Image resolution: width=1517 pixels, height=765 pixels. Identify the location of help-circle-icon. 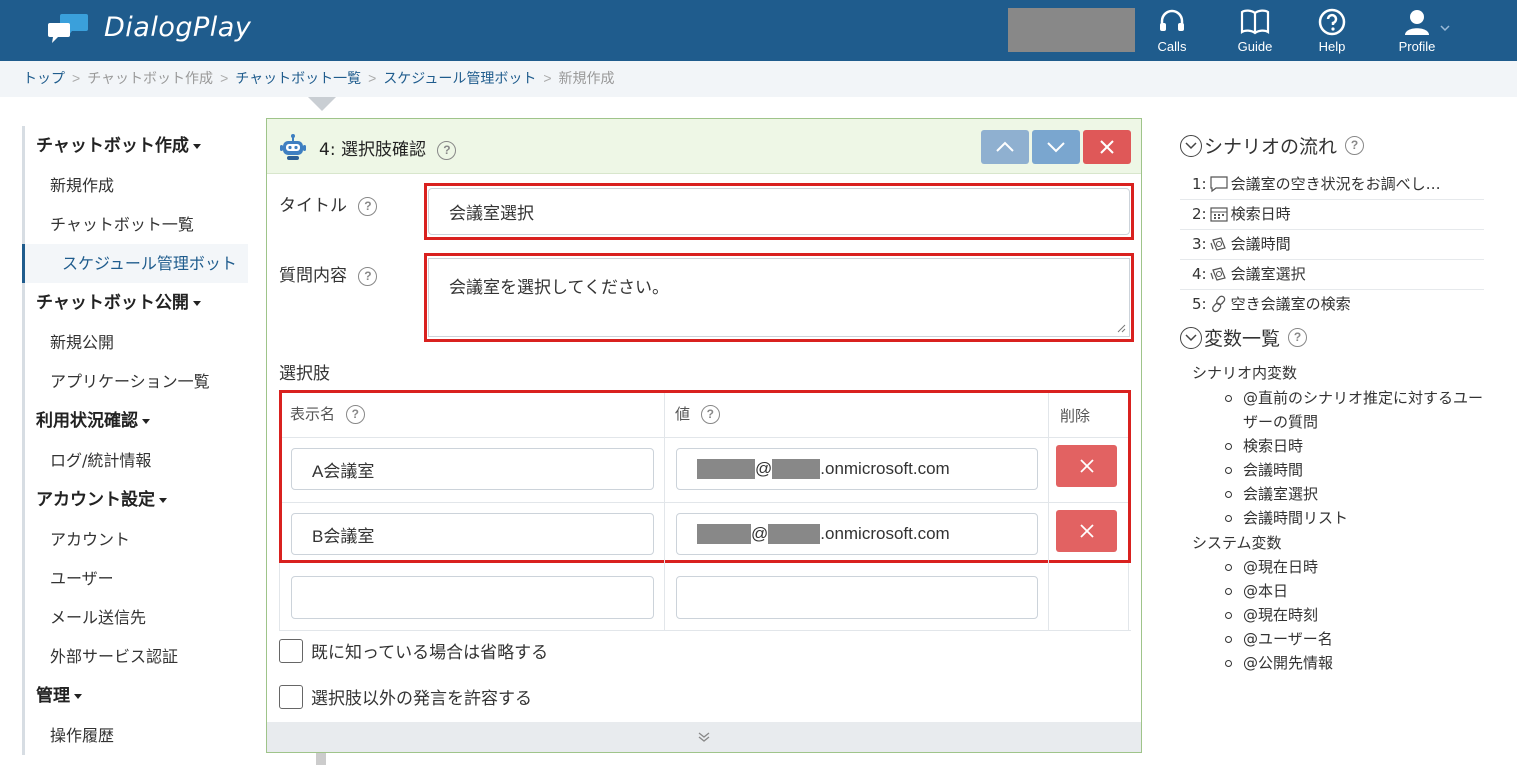
(1332, 22).